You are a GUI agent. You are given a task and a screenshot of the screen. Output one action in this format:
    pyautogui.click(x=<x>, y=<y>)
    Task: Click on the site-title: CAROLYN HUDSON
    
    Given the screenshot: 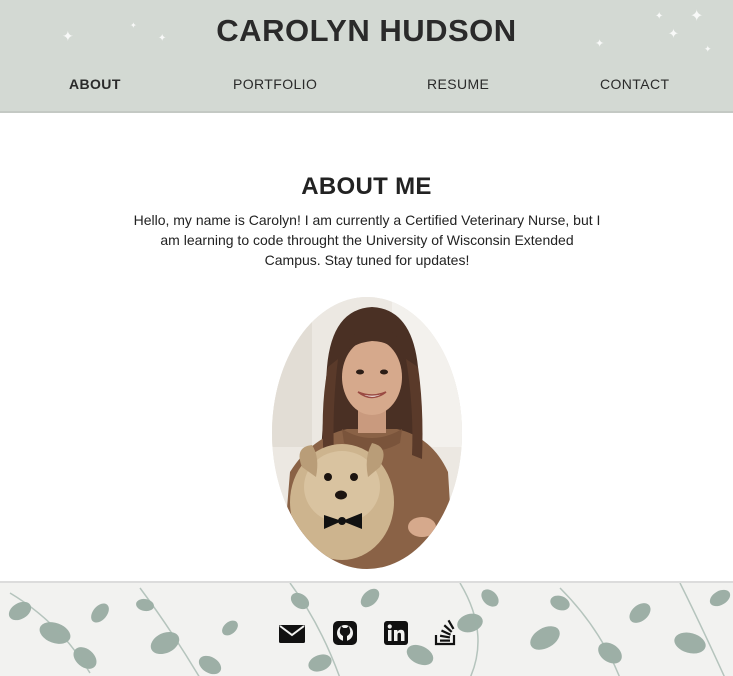 What is the action you would take?
    pyautogui.click(x=366, y=30)
    